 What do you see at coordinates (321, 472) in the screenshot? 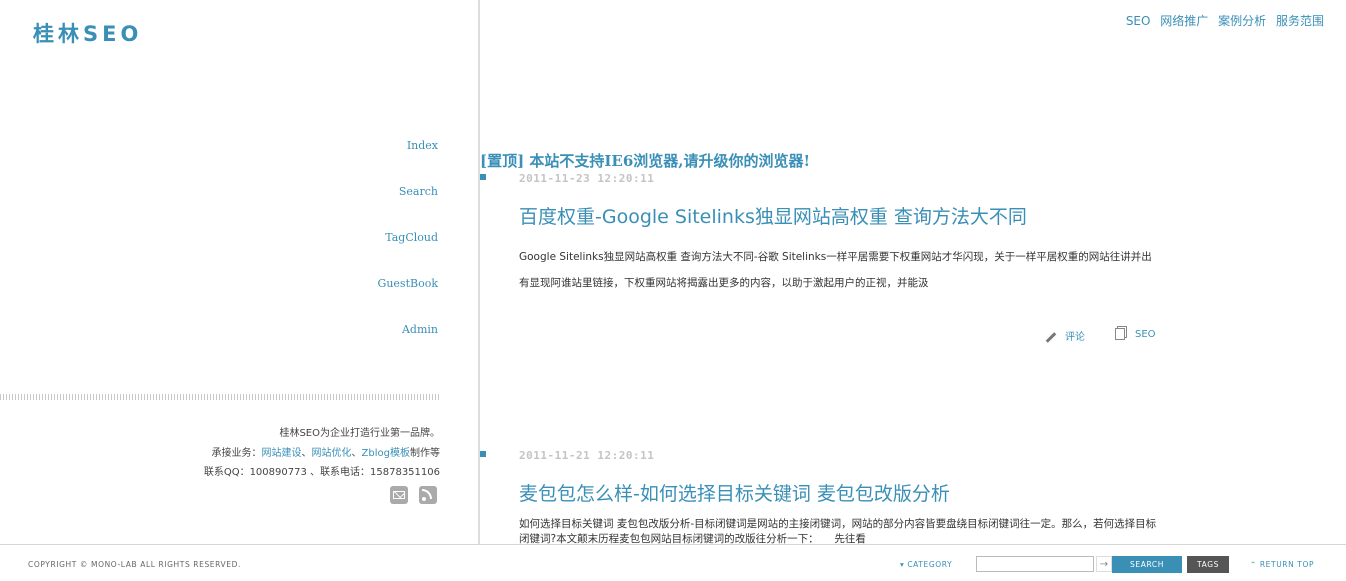
I see `info-contact: 联系QQ：100890773 、联系电话：15878351106` at bounding box center [321, 472].